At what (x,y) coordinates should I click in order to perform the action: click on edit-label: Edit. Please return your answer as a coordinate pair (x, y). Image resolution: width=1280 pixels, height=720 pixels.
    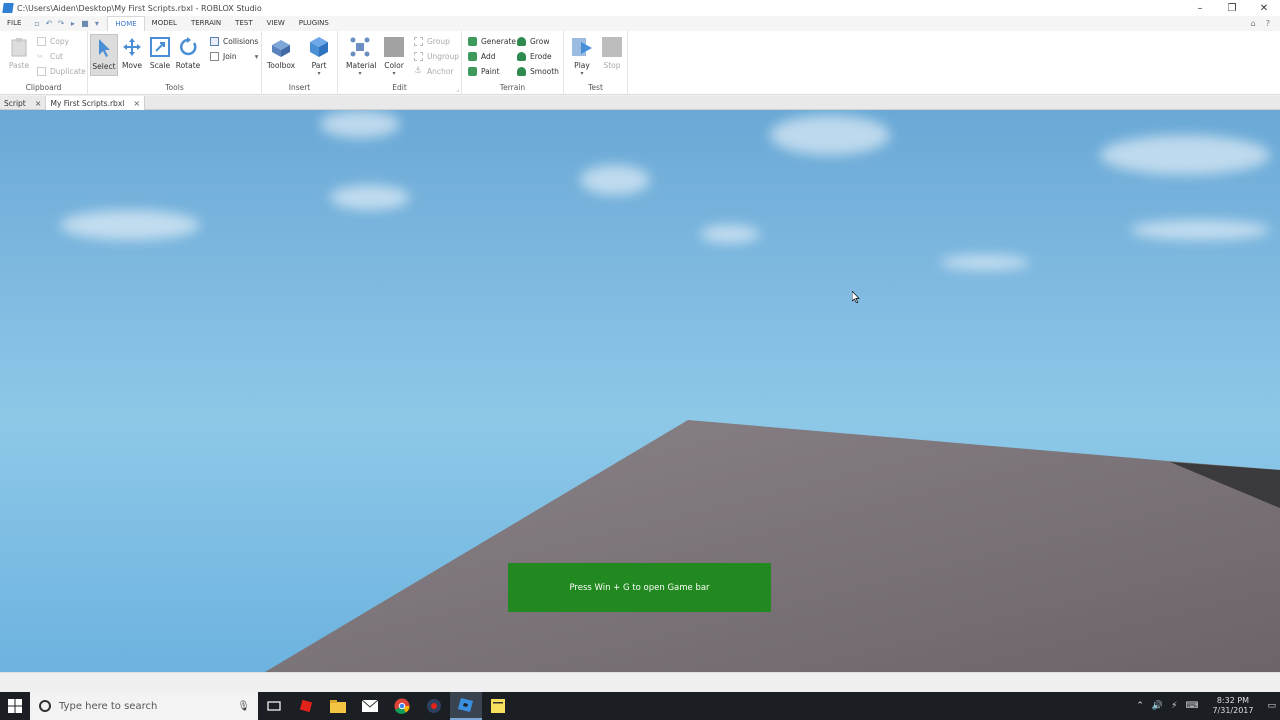
    Looking at the image, I should click on (399, 87).